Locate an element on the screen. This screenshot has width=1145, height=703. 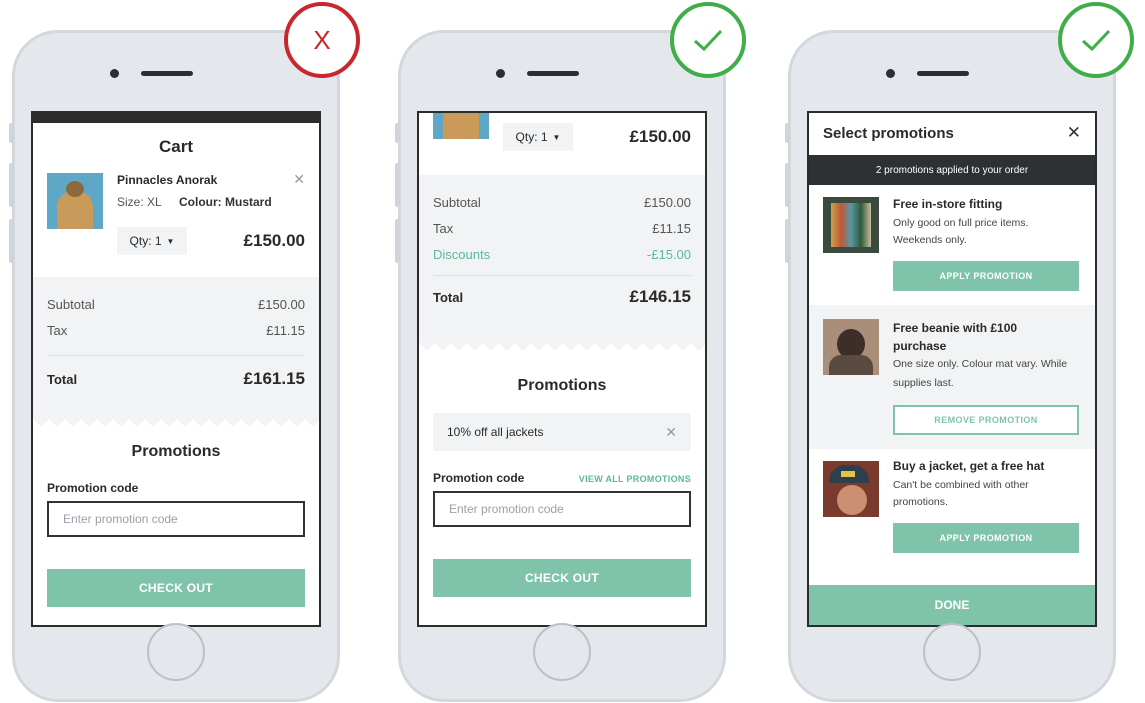
total-row: Total £161.15 is located at coordinates (176, 379).